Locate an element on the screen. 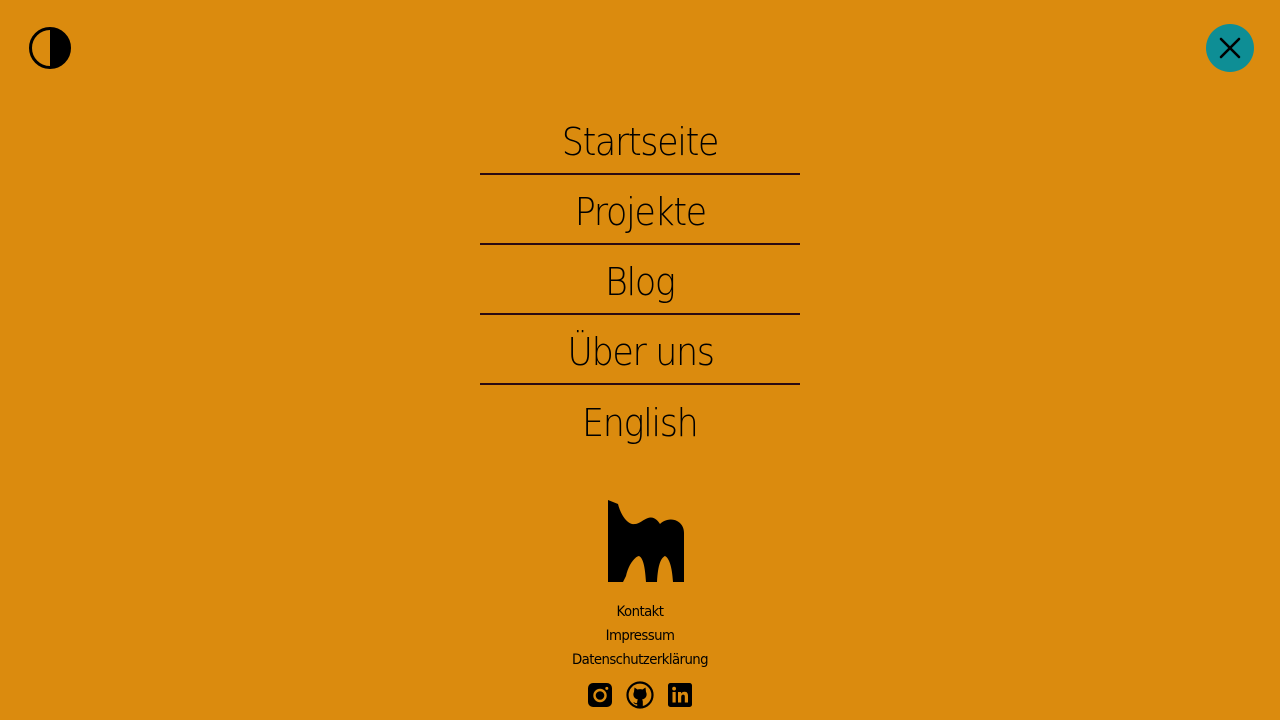  footer-links: Kontakt Impressum Datenschutzerklärung is located at coordinates (640, 636).